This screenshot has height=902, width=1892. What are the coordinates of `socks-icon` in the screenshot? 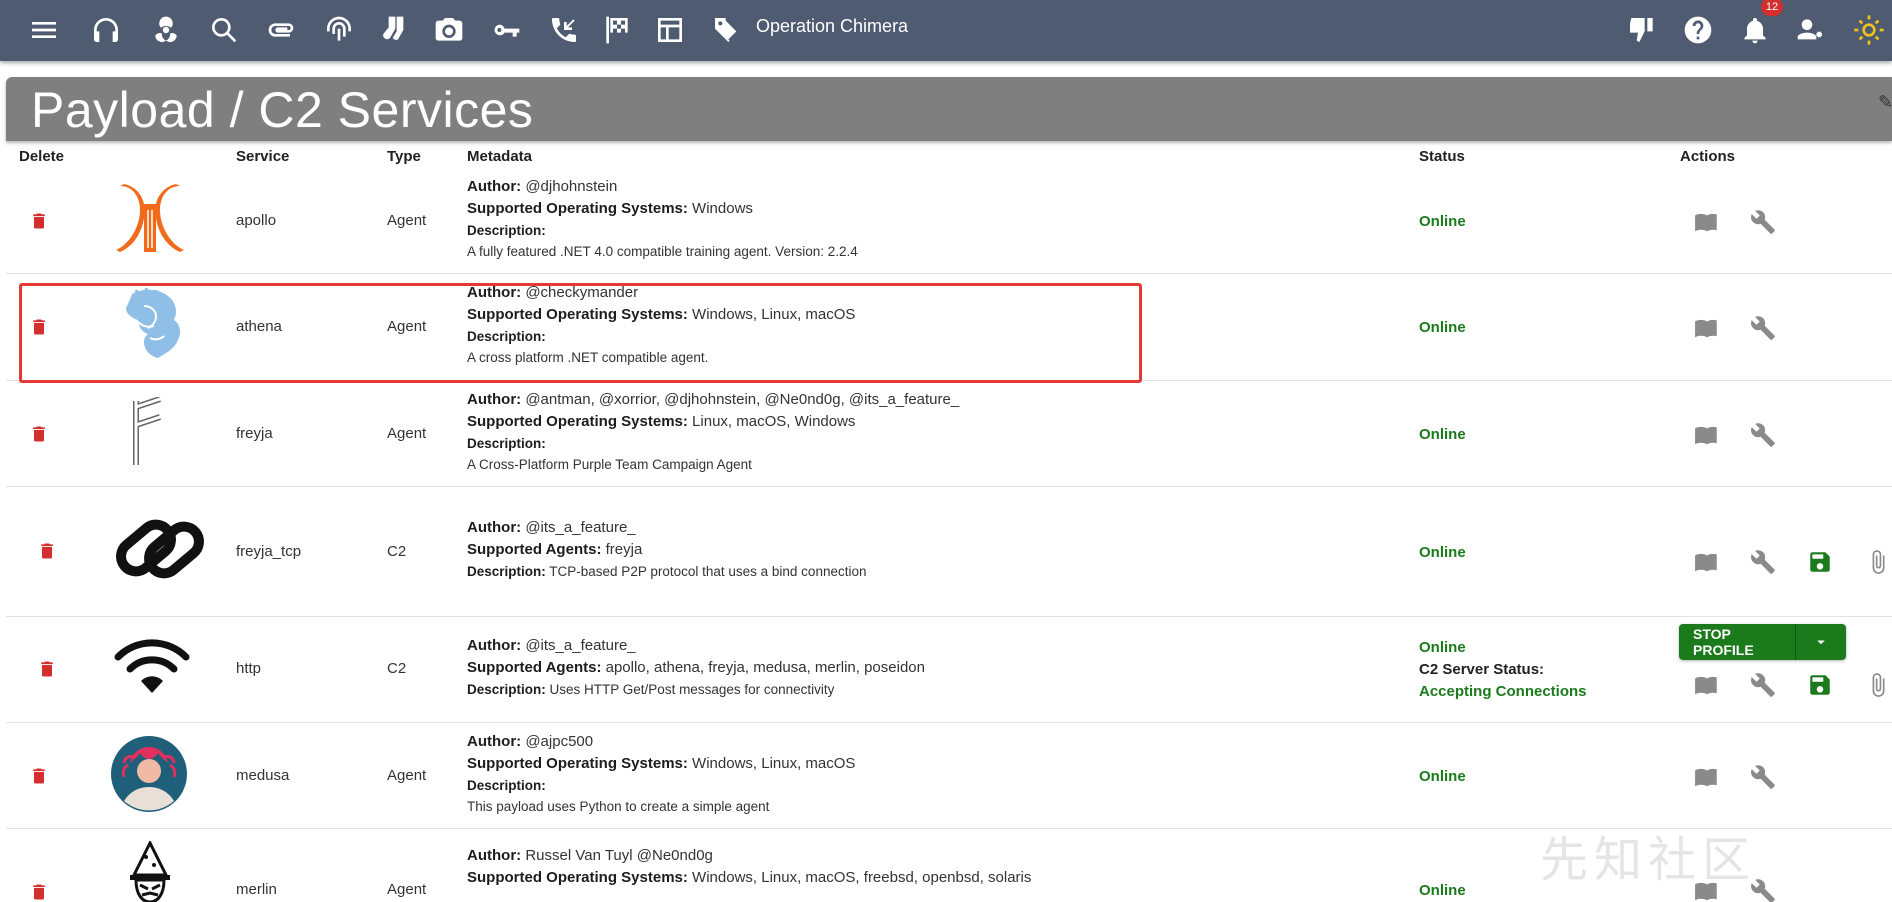 It's located at (394, 30).